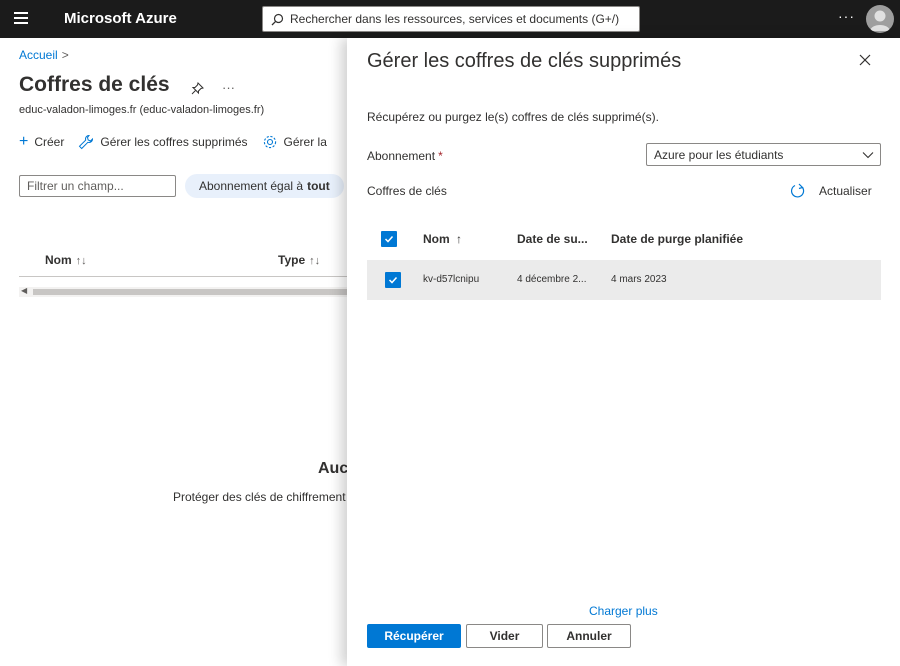 The height and width of the screenshot is (666, 900). Describe the element at coordinates (269, 142) in the screenshot. I see `gear-icon` at that location.